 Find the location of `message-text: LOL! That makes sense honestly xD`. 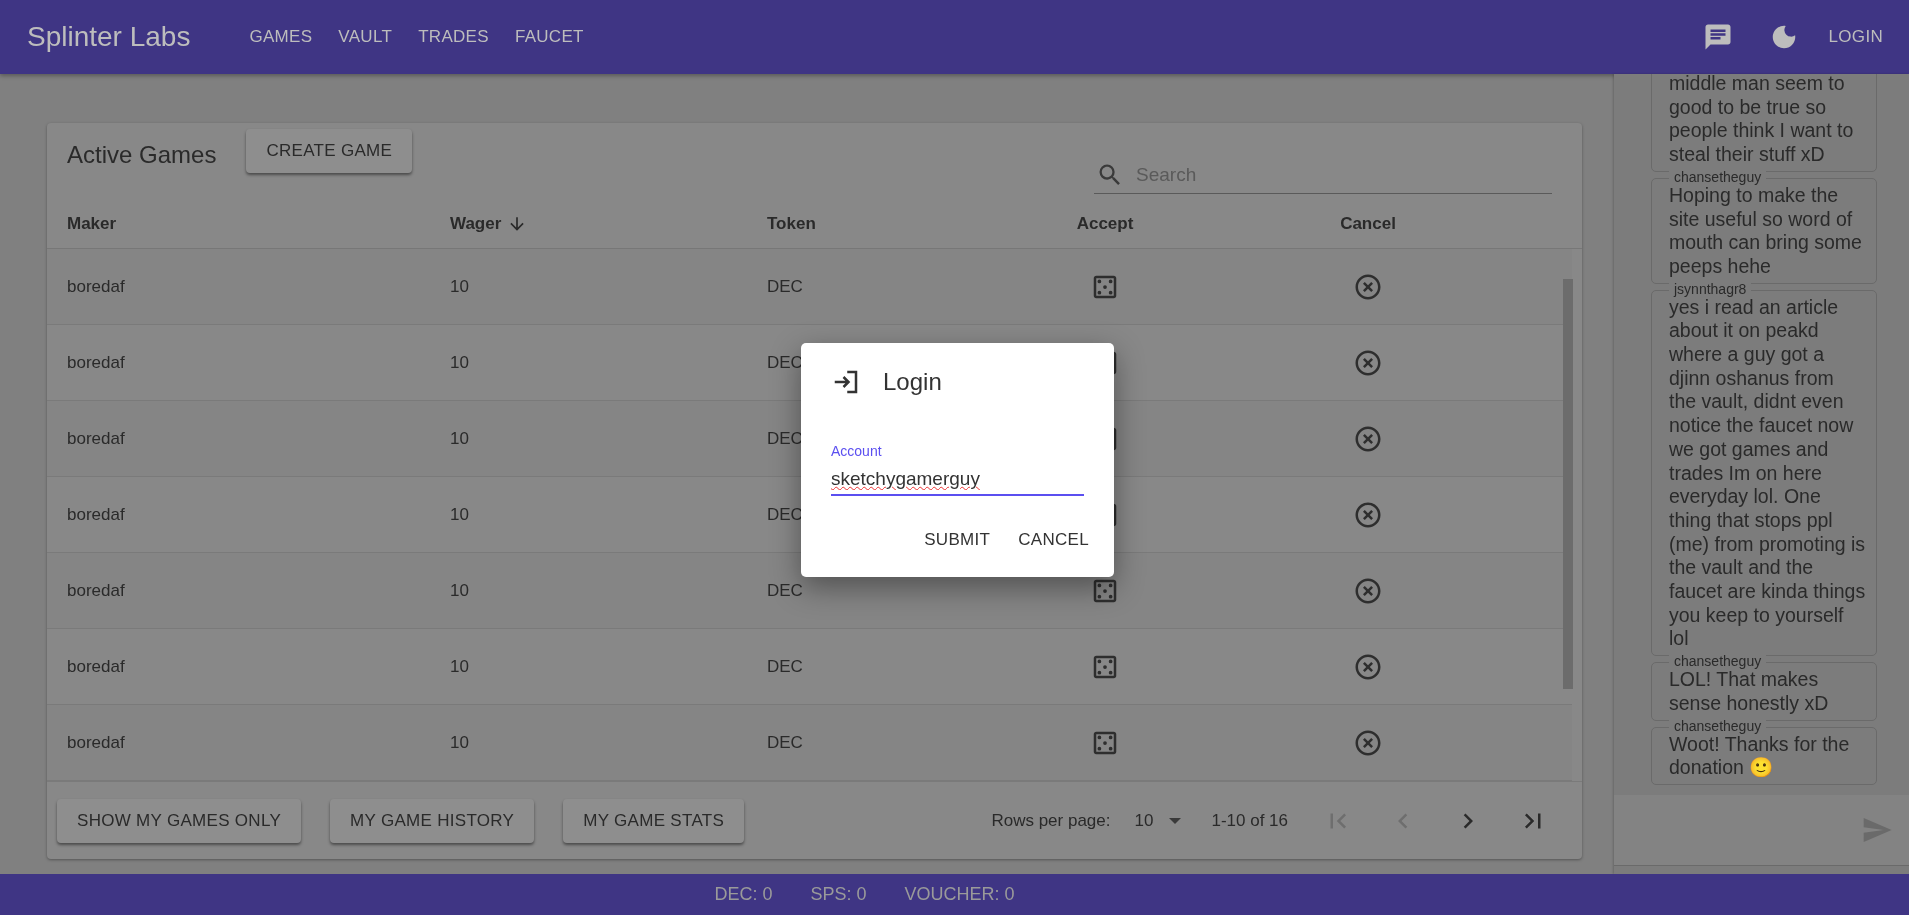

message-text: LOL! That makes sense honestly xD is located at coordinates (1749, 692).